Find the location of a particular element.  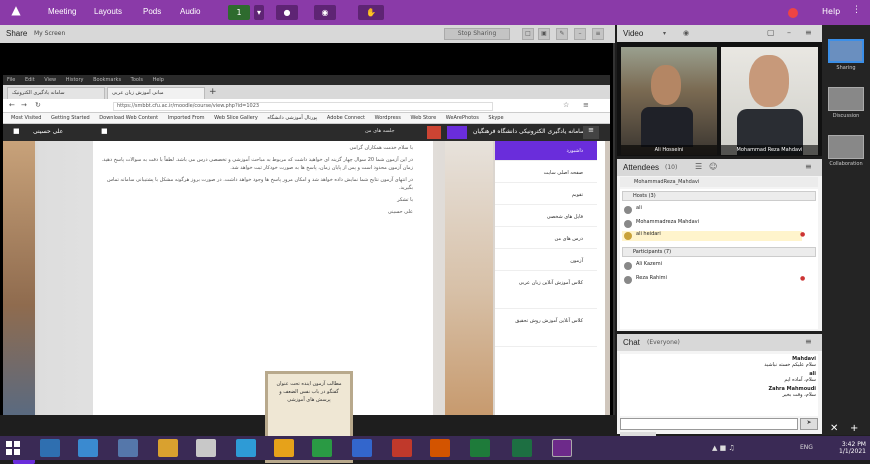

browser-tab: سامانه یادگیری الکترونیک is located at coordinates (56, 93).